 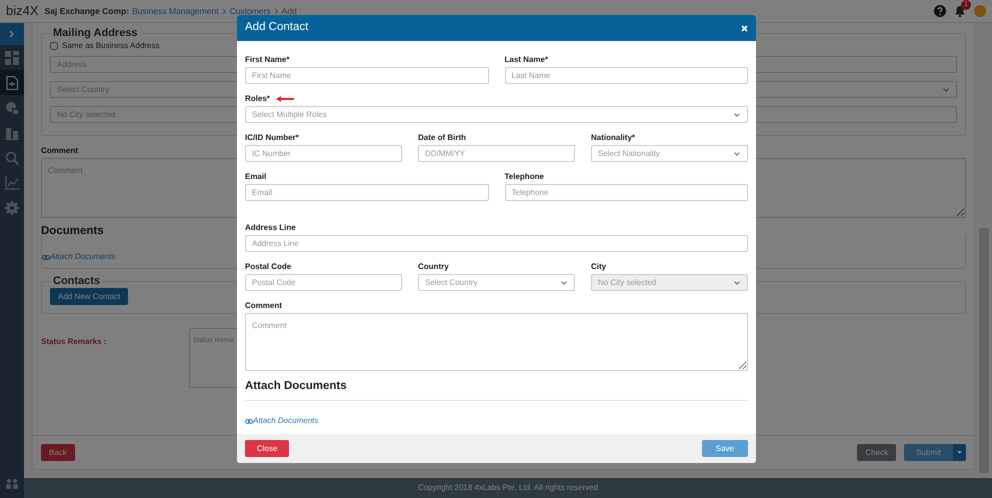 I want to click on checkbox-label: Same as Business Address, so click(x=503, y=46).